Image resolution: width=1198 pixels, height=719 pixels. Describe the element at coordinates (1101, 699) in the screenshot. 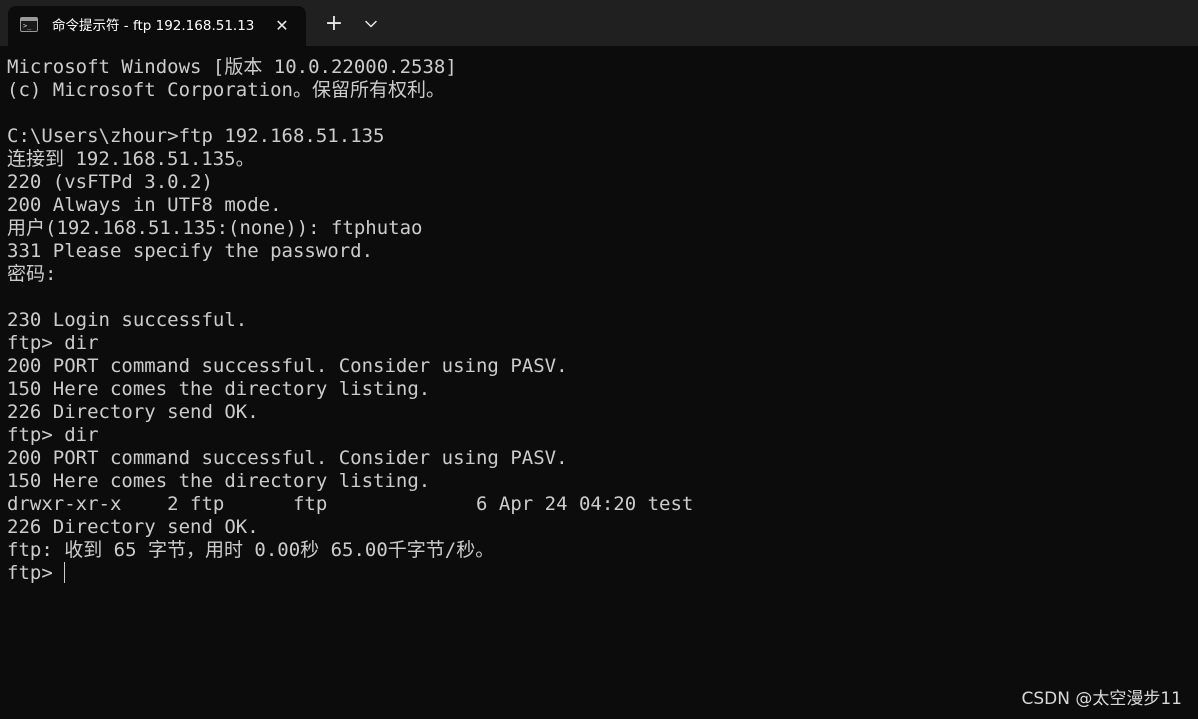

I see `watermark: CSDN @太空漫步11` at that location.